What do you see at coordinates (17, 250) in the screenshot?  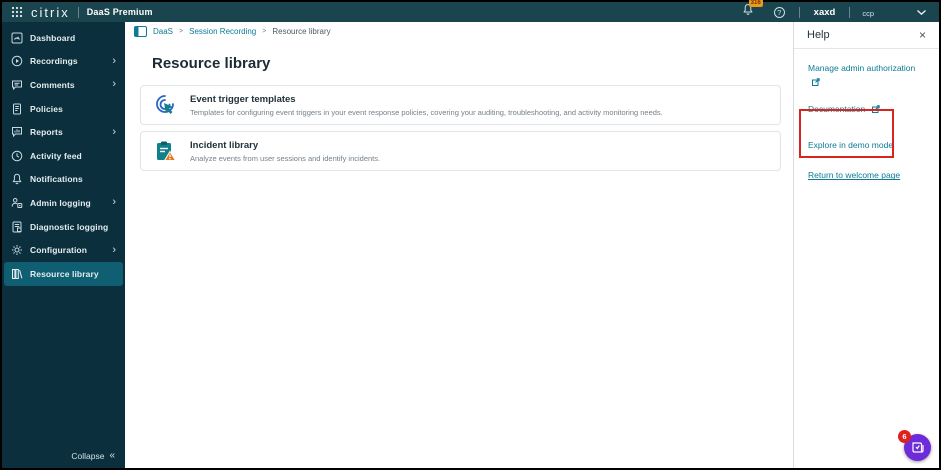 I see `configuration-icon` at bounding box center [17, 250].